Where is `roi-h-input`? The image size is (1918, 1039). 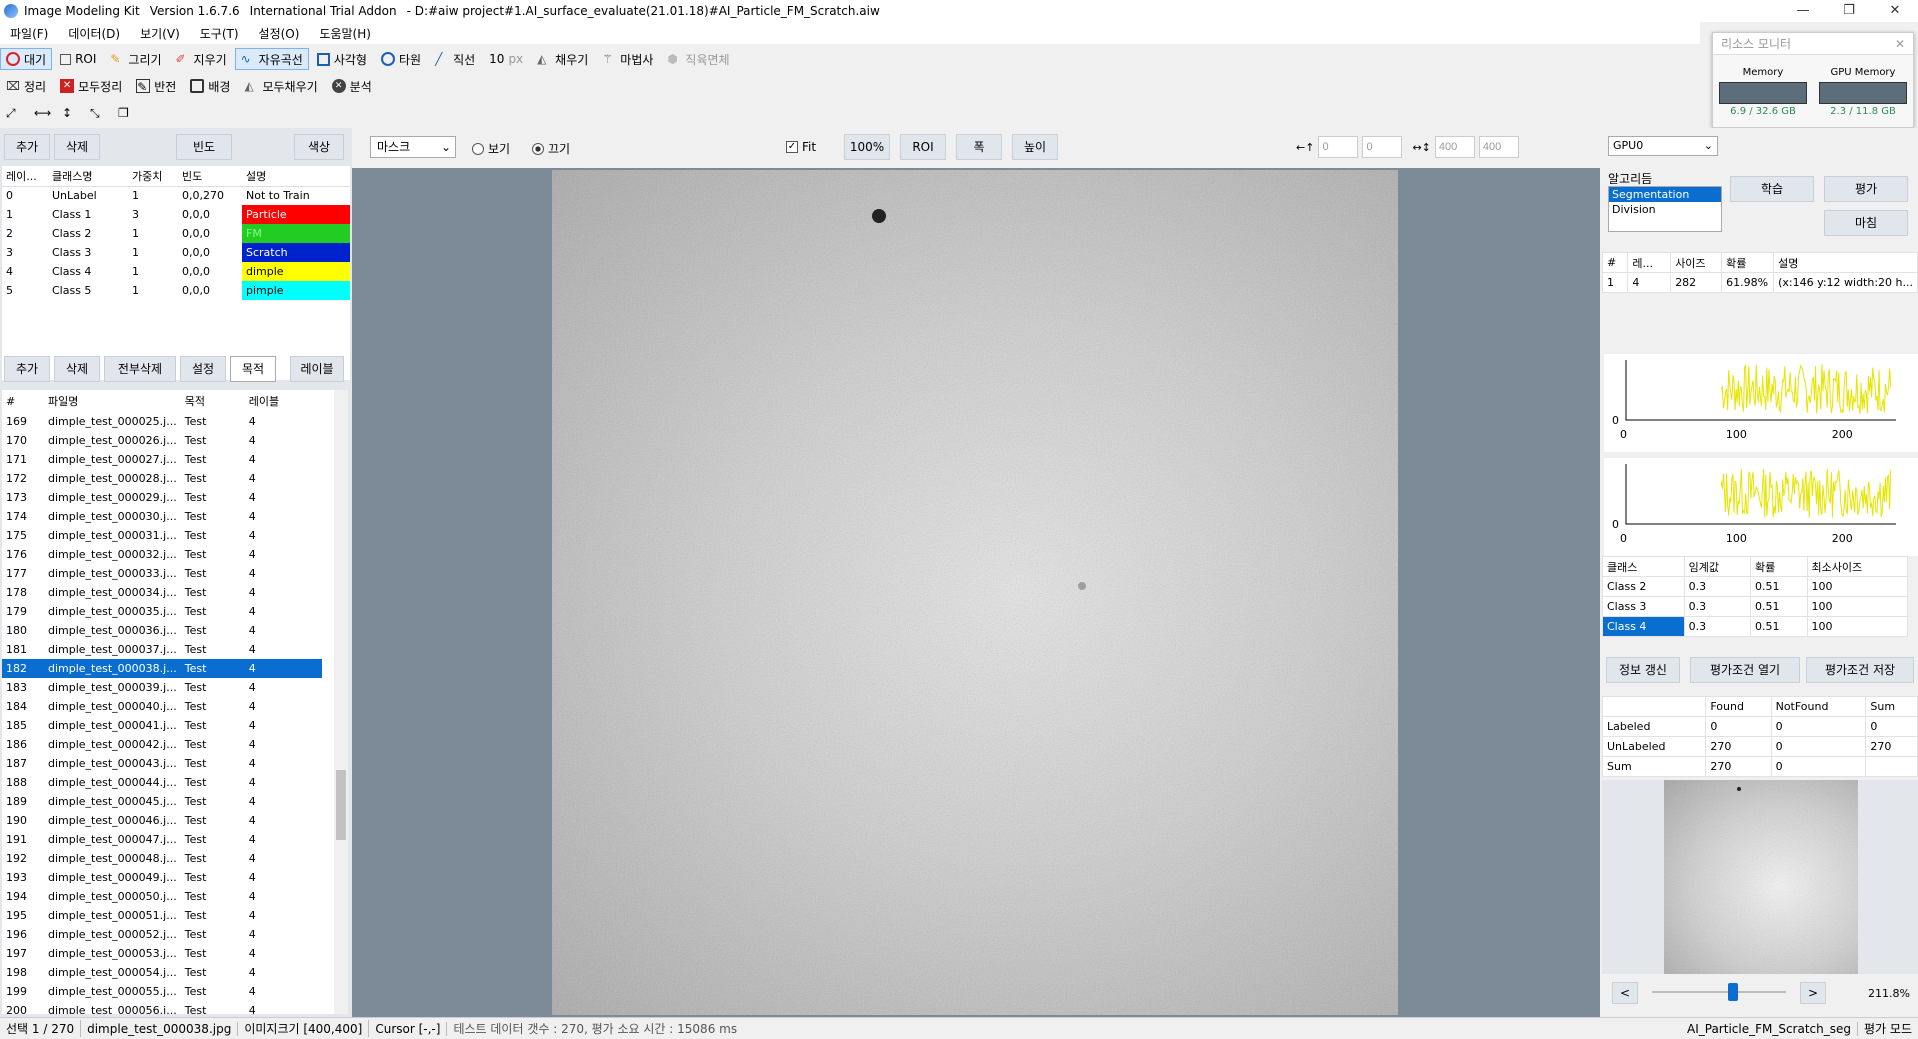
roi-h-input is located at coordinates (1498, 147).